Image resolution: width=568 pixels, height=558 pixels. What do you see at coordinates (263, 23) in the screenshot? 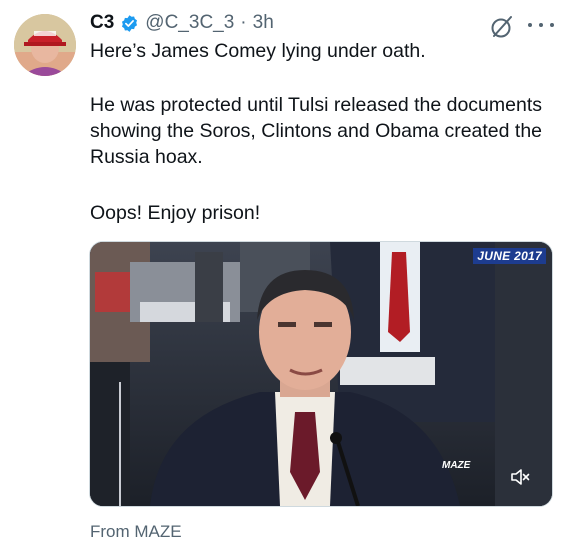
I see `timestamp: 3h` at bounding box center [263, 23].